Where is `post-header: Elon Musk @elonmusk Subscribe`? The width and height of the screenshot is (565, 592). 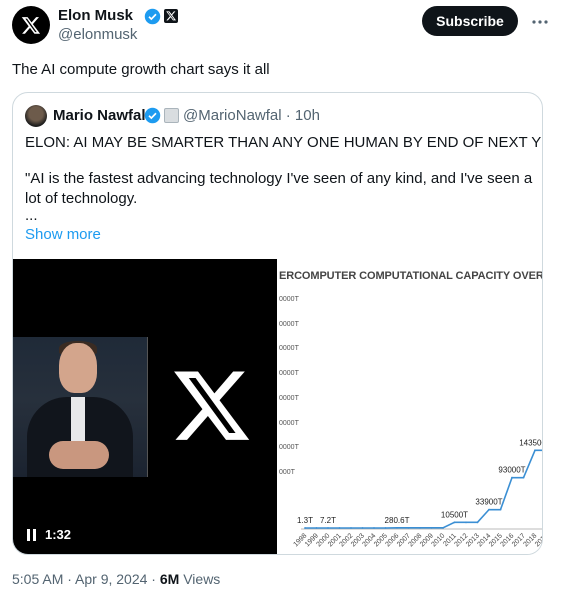
post-header: Elon Musk @elonmusk Subscribe is located at coordinates (282, 26).